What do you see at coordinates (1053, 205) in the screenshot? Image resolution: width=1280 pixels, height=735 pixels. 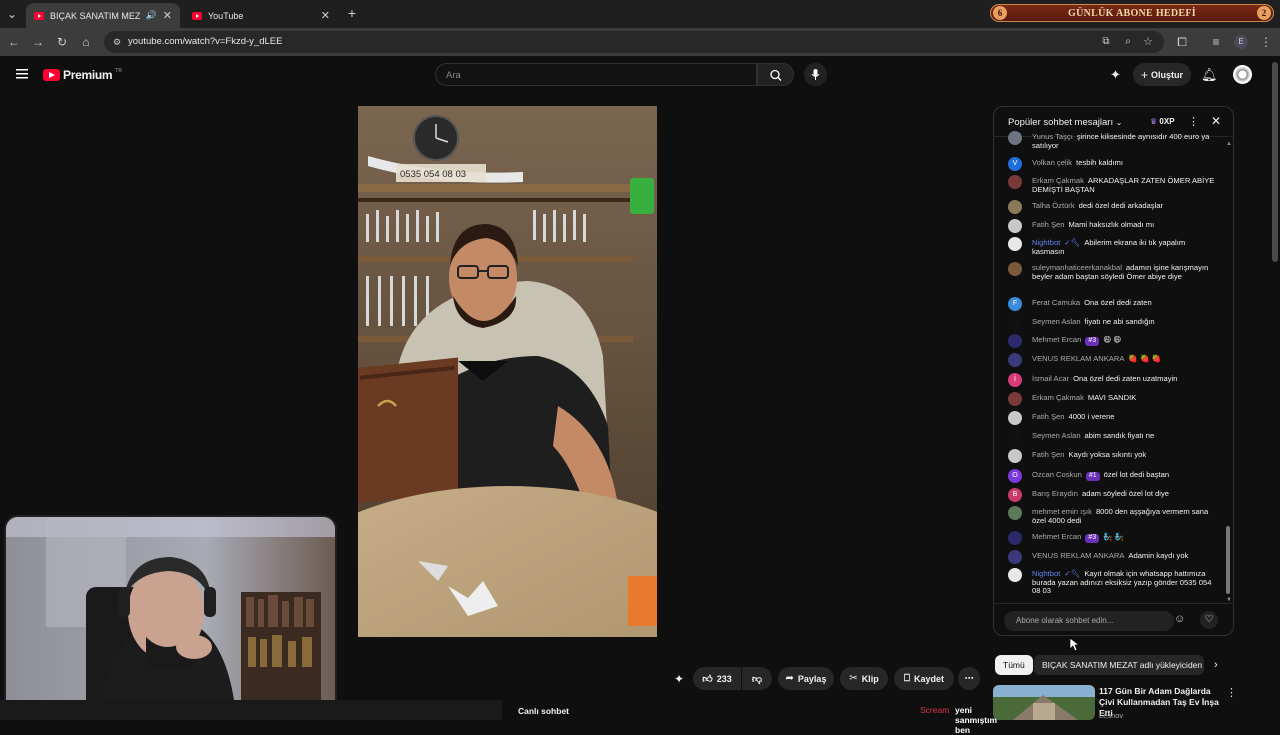 I see `chat-author: Talha Öztürk` at bounding box center [1053, 205].